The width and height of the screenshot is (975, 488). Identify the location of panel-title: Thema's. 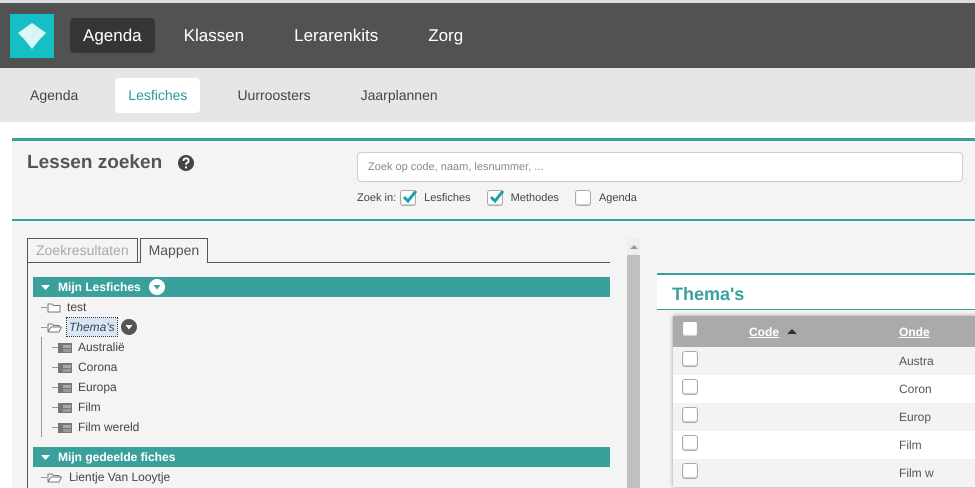
(708, 294).